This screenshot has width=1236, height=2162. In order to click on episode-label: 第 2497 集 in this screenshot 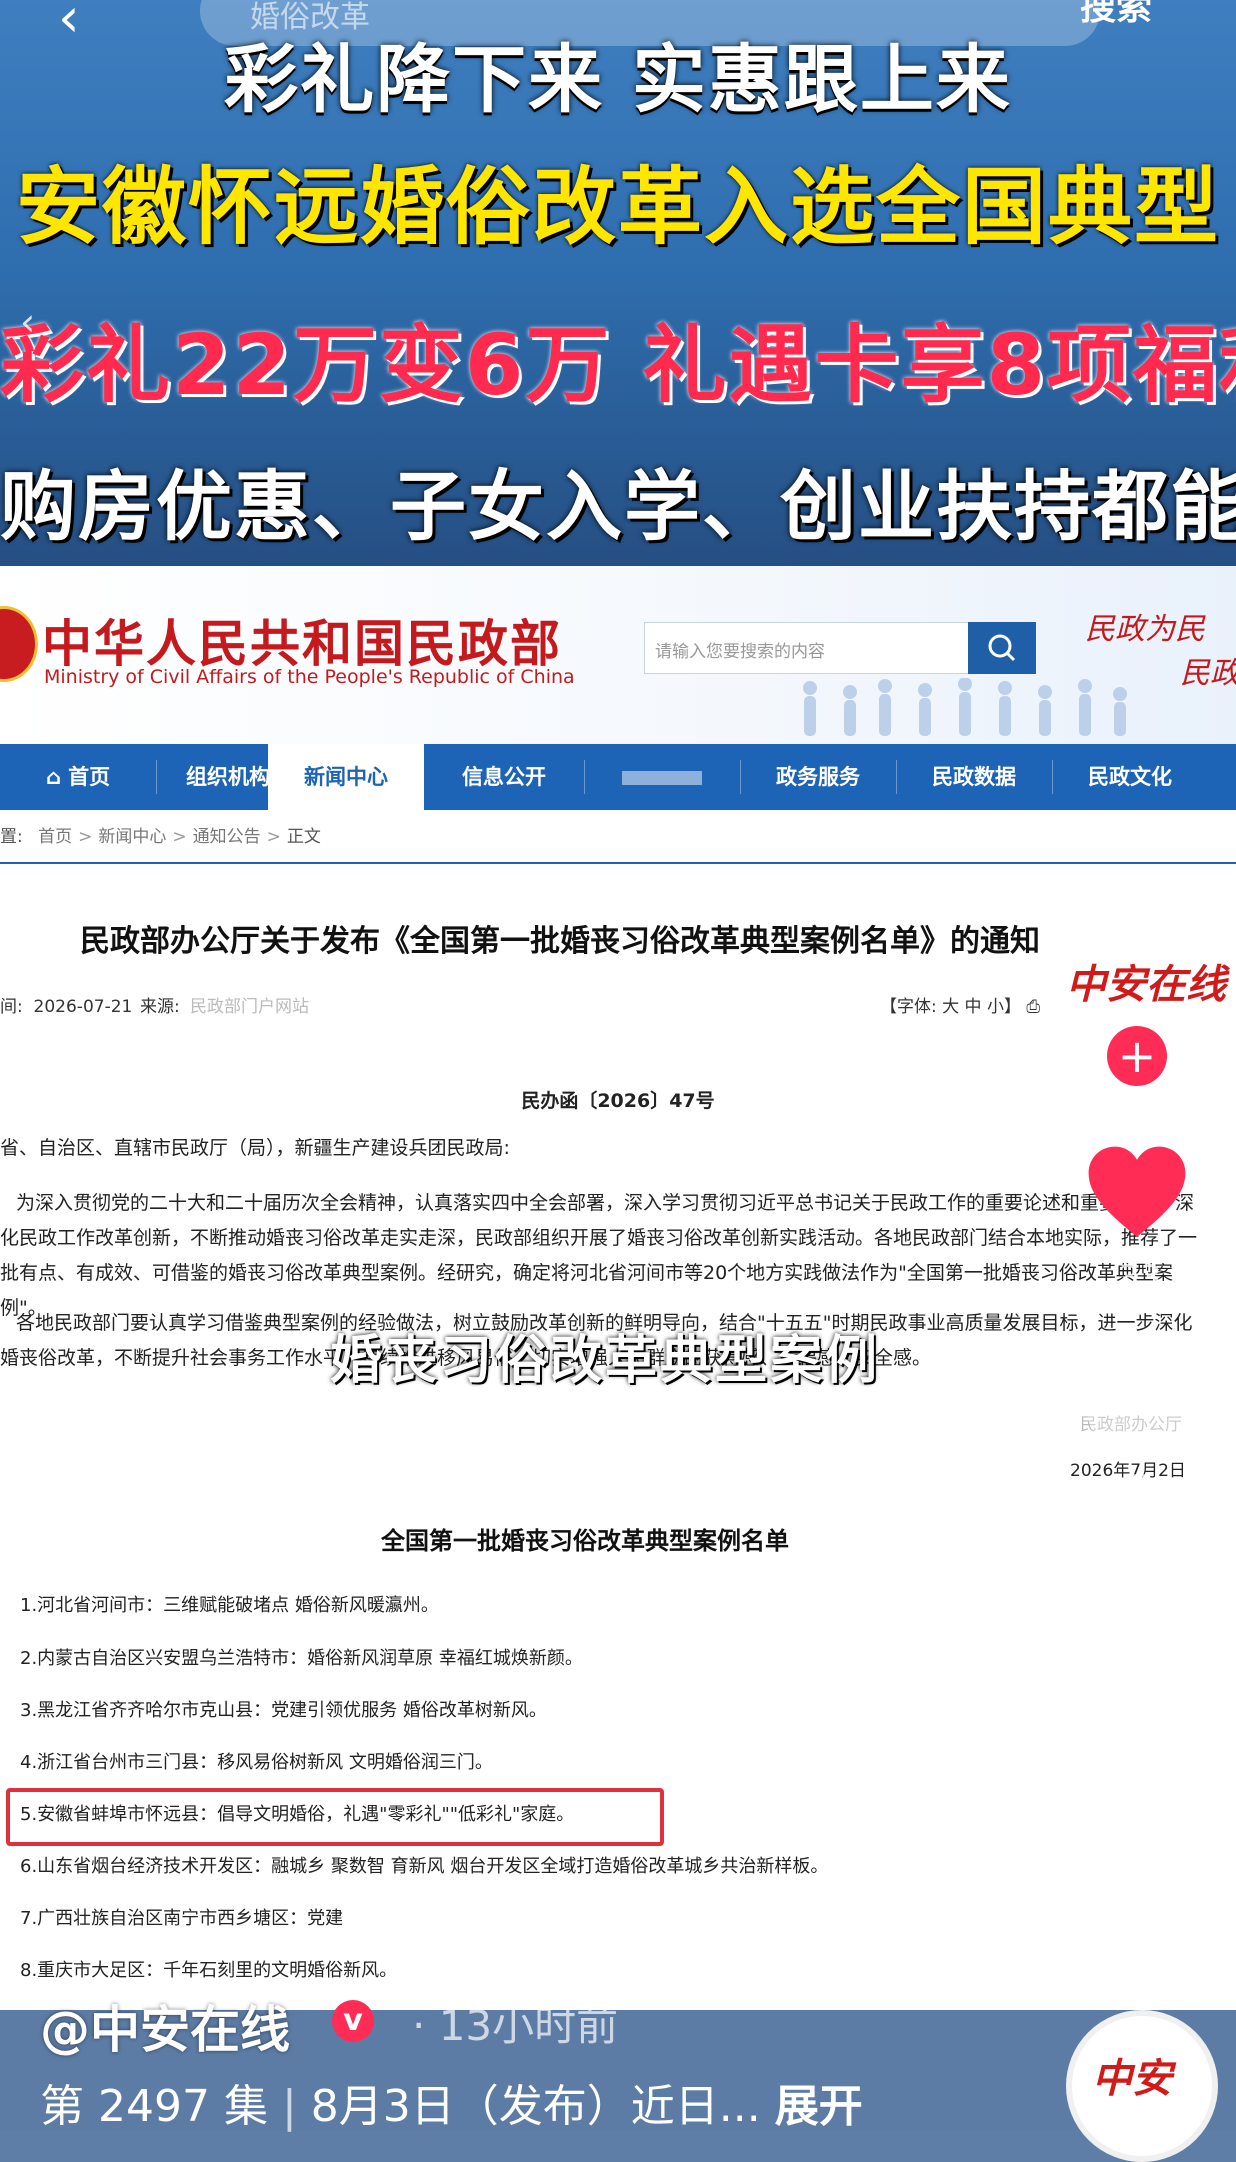, I will do `click(154, 2106)`.